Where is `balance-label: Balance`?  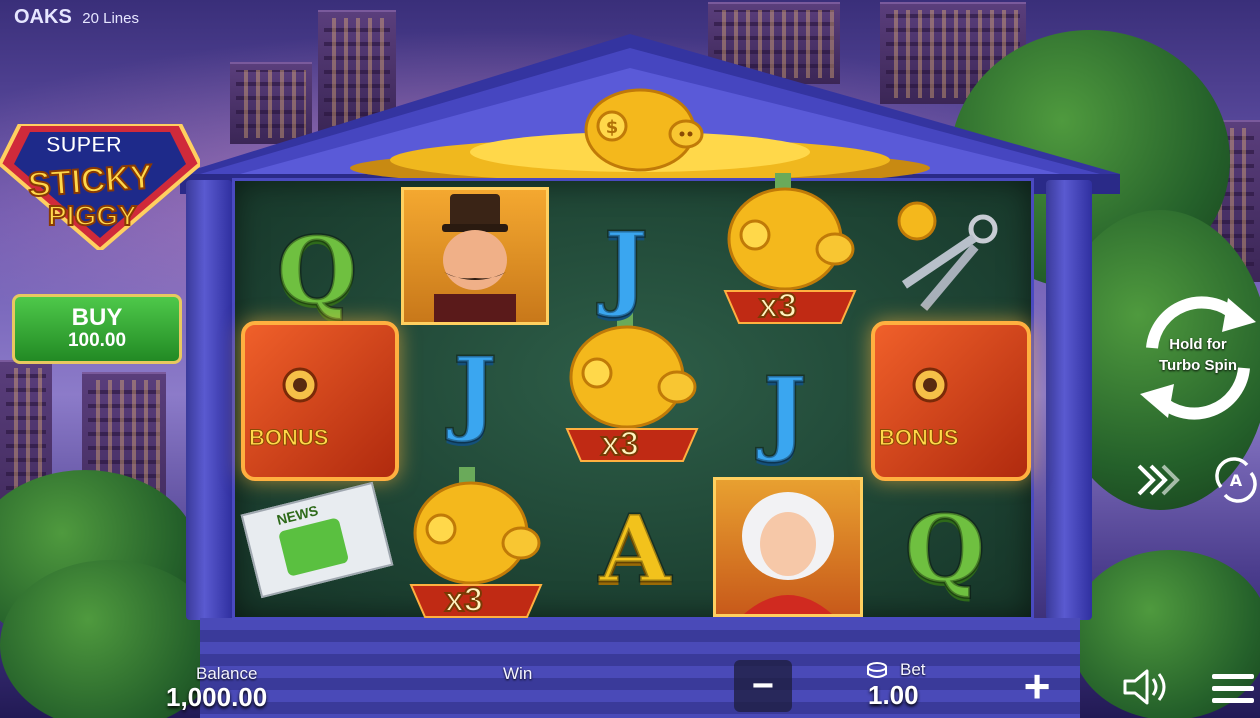
balance-label: Balance is located at coordinates (227, 673).